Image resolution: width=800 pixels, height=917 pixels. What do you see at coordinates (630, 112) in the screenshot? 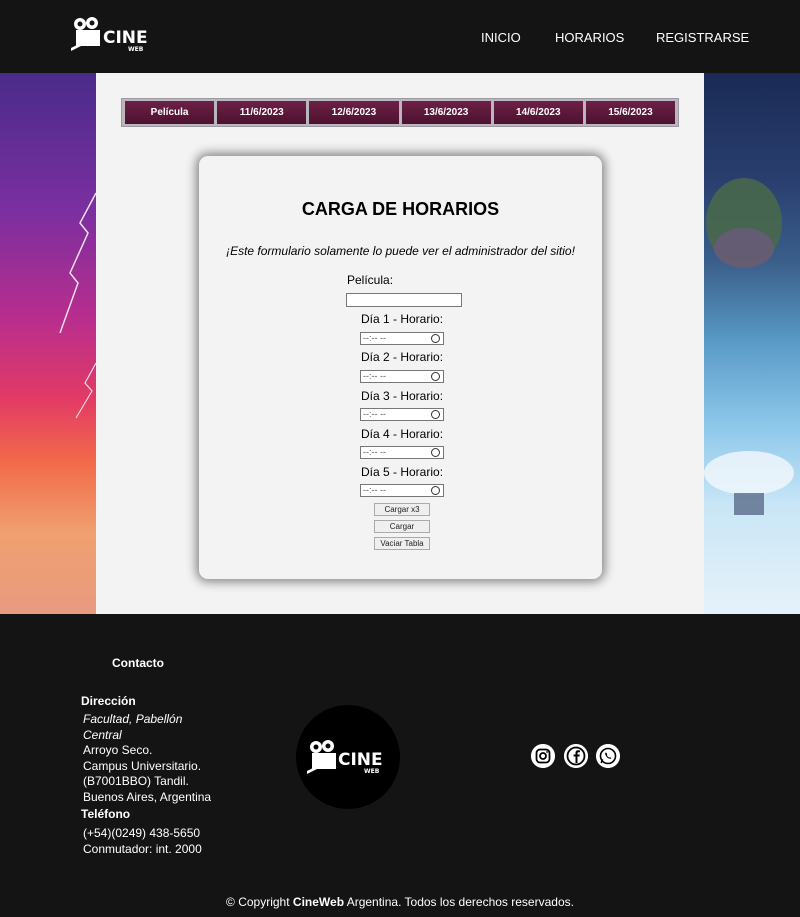
I see `table-header-day-5: 15/6/2023` at bounding box center [630, 112].